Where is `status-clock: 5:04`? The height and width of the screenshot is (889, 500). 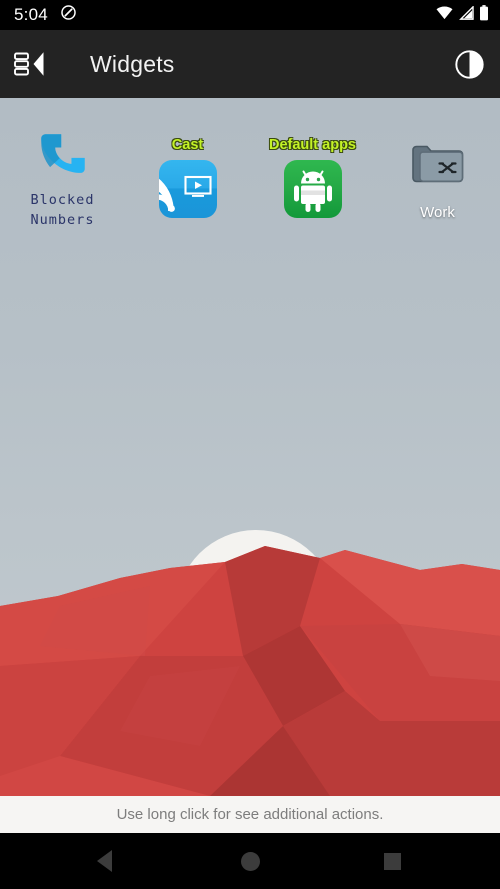
status-clock: 5:04 is located at coordinates (31, 14).